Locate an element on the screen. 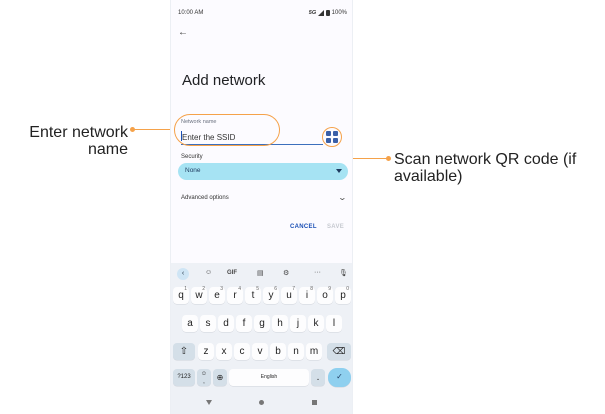 The image size is (605, 414). key-number-hint: 2 is located at coordinates (203, 289).